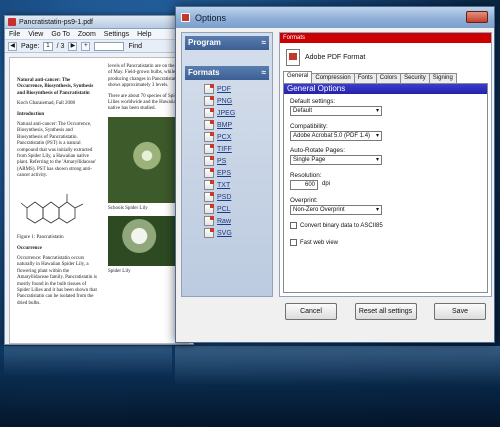  What do you see at coordinates (336, 210) in the screenshot?
I see `overprint-select: Non-Zero Overprint` at bounding box center [336, 210].